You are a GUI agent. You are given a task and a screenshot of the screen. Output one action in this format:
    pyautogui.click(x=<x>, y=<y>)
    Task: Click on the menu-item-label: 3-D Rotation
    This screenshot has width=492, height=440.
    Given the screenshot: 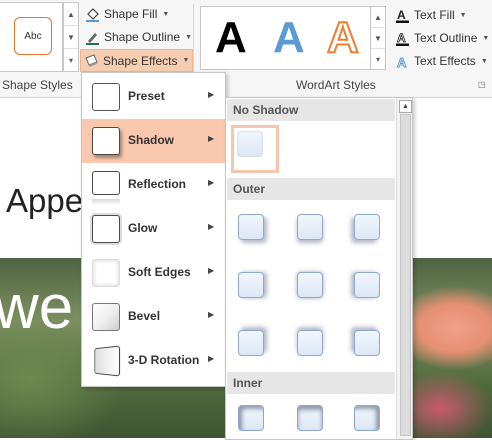 What is the action you would take?
    pyautogui.click(x=164, y=360)
    